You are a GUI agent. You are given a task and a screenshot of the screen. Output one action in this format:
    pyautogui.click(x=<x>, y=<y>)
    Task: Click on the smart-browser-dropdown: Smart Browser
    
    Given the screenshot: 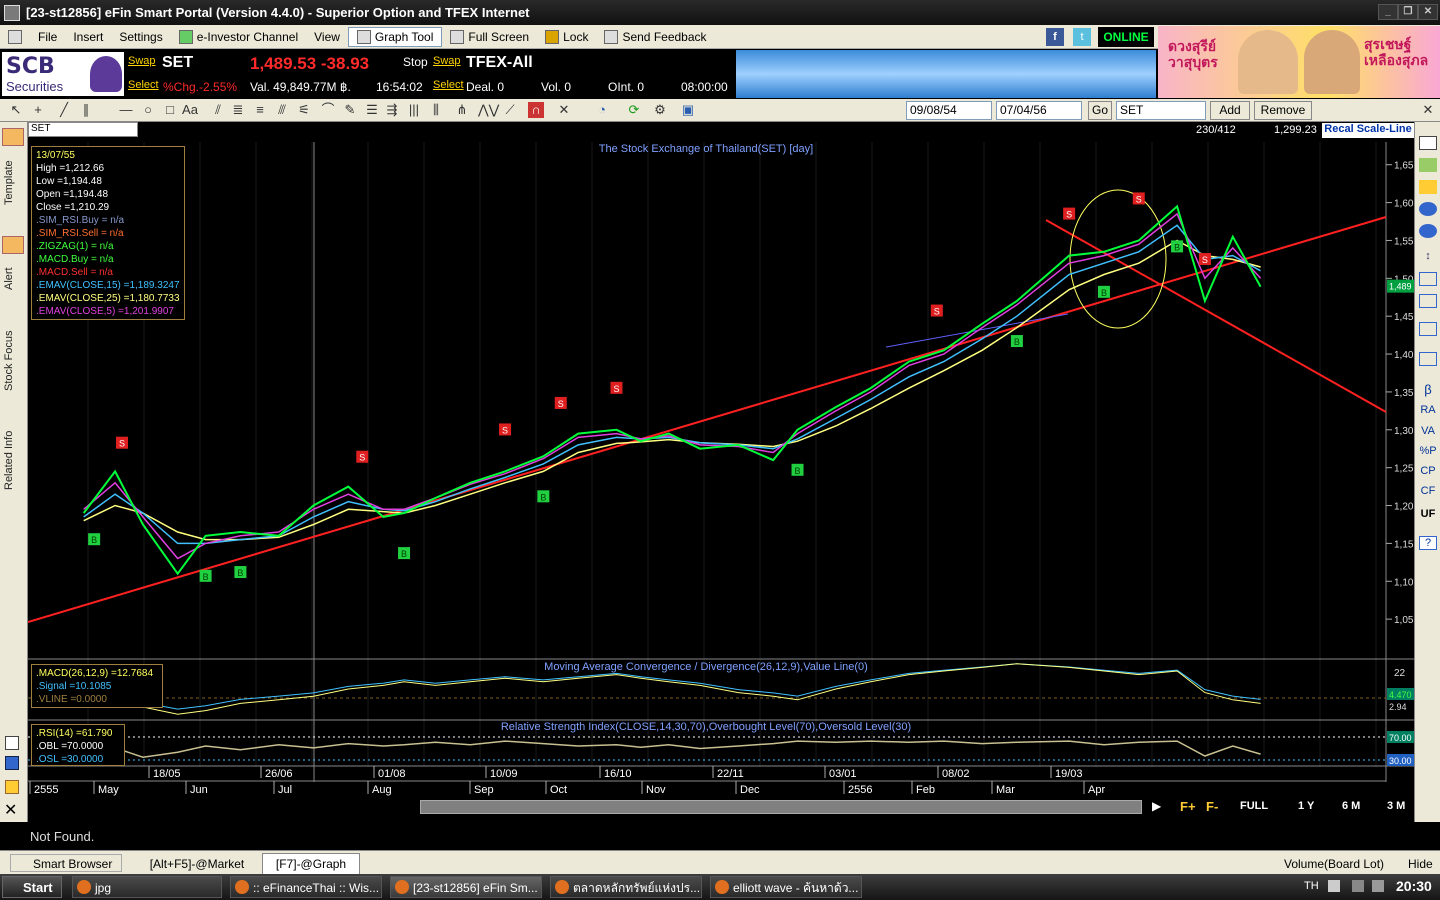 What is the action you would take?
    pyautogui.click(x=66, y=863)
    